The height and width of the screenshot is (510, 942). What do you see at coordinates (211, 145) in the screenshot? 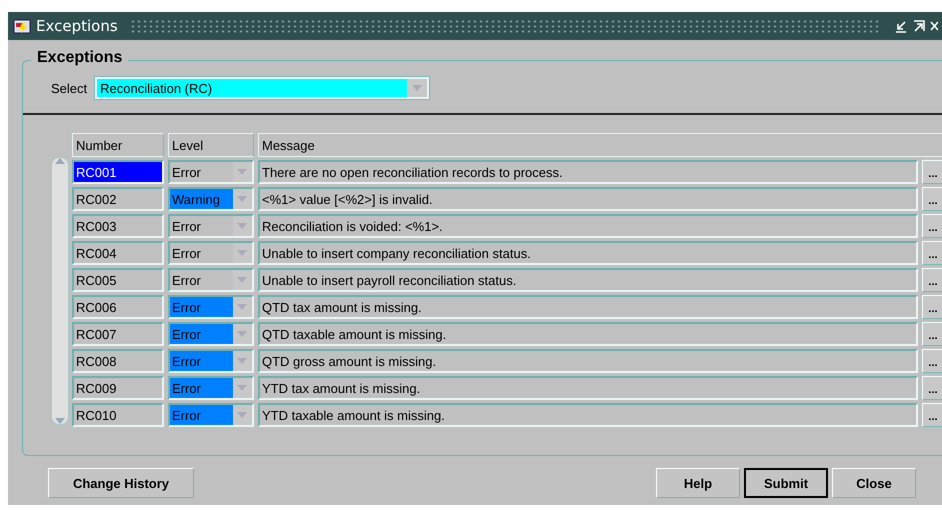
I see `column-header: Level` at bounding box center [211, 145].